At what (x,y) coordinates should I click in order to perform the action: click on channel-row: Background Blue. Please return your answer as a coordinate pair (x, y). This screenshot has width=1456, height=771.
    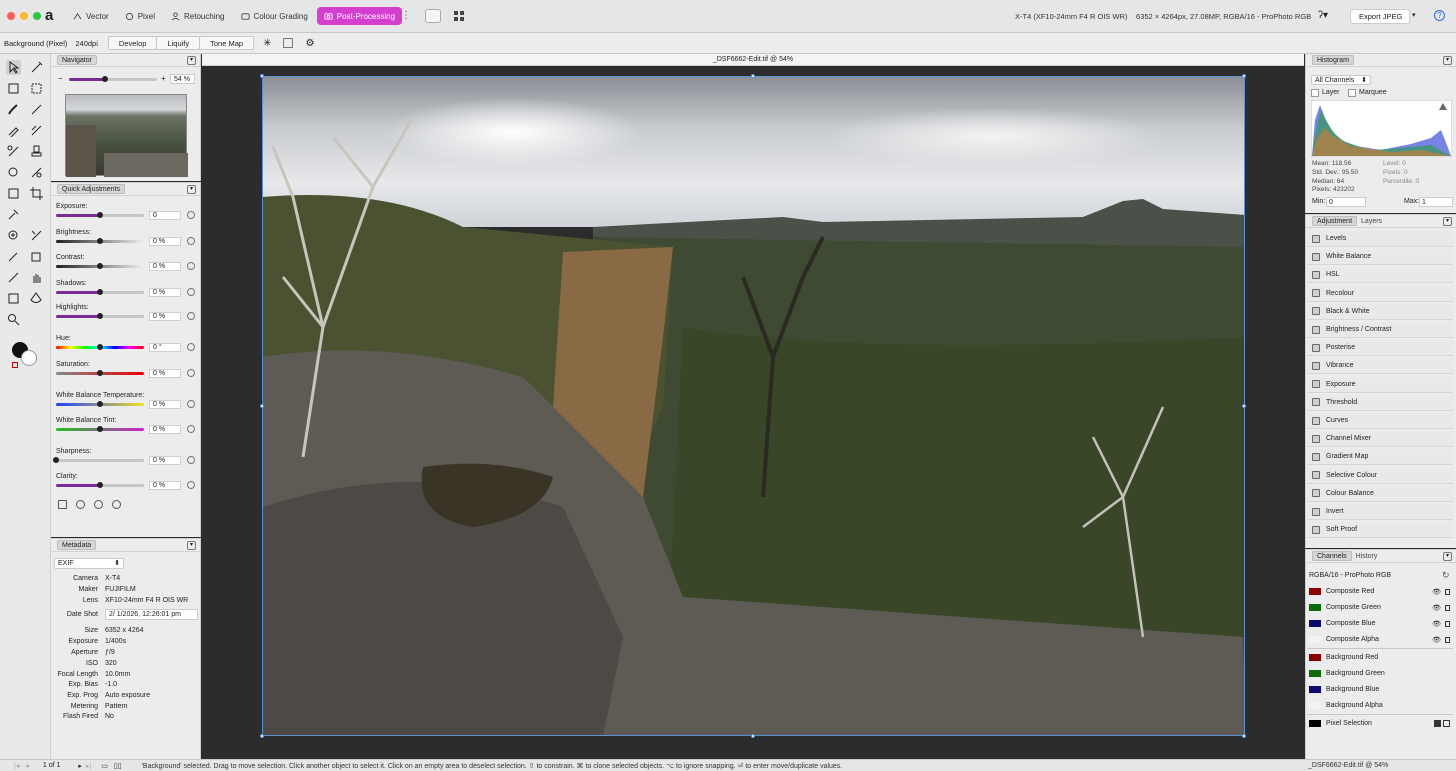
    Looking at the image, I should click on (1380, 689).